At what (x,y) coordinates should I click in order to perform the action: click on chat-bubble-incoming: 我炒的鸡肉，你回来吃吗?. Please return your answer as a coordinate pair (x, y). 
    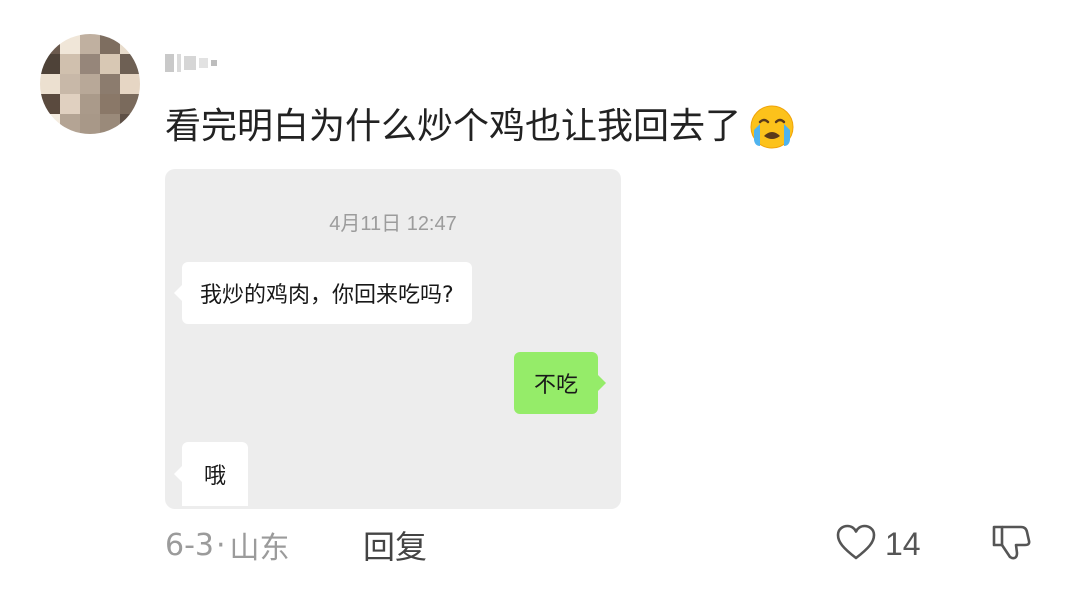
    Looking at the image, I should click on (323, 293).